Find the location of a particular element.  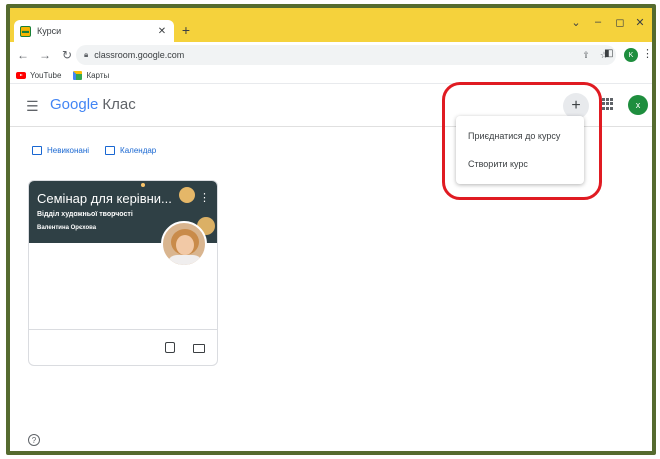

account-avatar: x is located at coordinates (638, 105).